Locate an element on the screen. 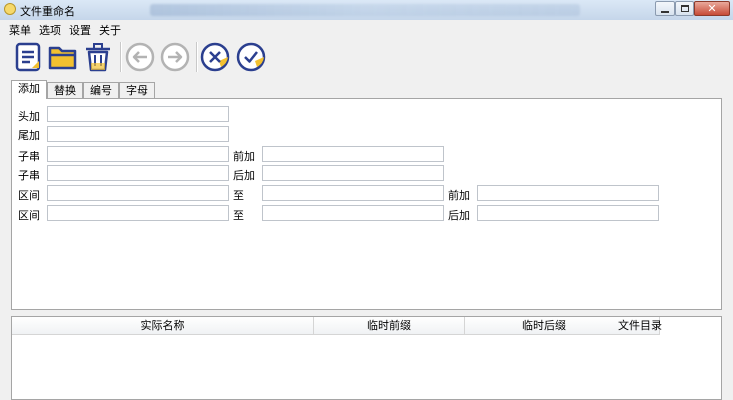 This screenshot has width=733, height=400. blurred-title-area is located at coordinates (365, 10).